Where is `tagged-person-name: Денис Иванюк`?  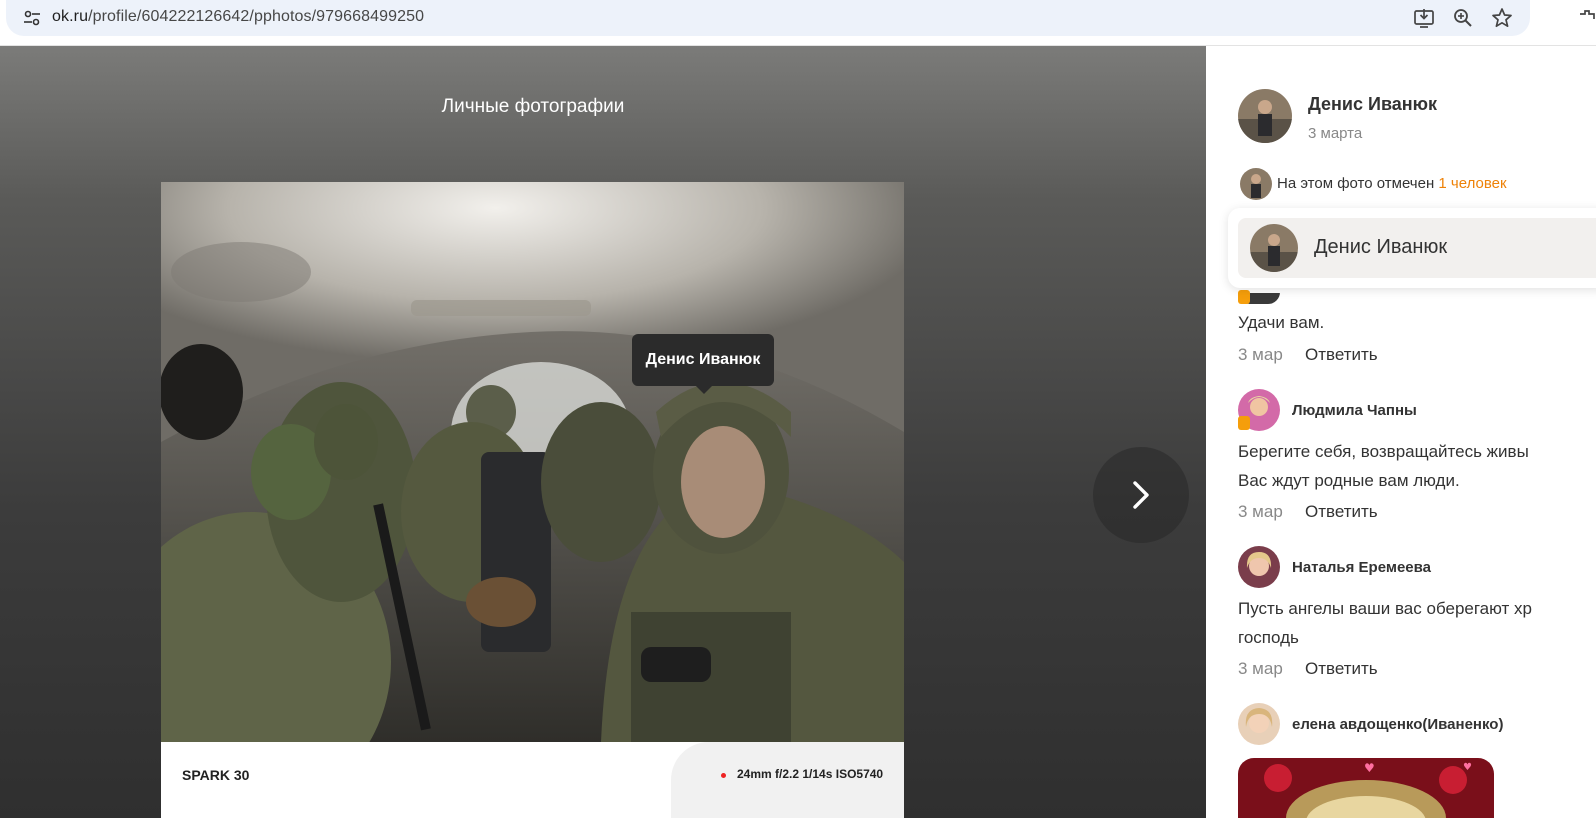
tagged-person-name: Денис Иванюк is located at coordinates (1381, 247).